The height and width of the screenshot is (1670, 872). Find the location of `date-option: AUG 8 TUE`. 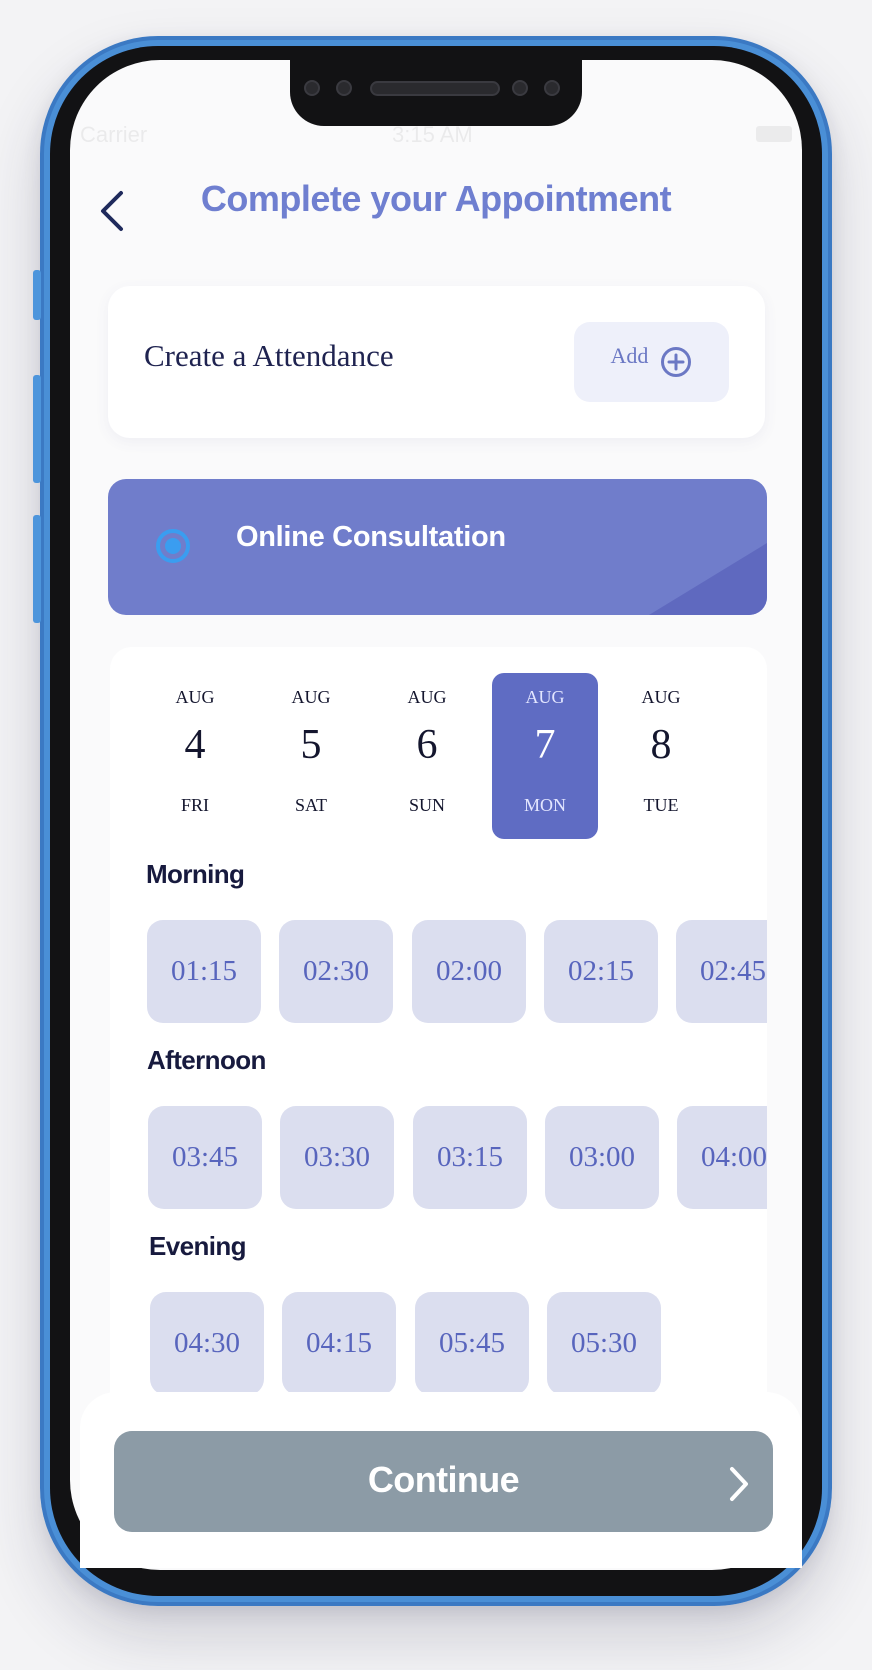

date-option: AUG 8 TUE is located at coordinates (661, 756).